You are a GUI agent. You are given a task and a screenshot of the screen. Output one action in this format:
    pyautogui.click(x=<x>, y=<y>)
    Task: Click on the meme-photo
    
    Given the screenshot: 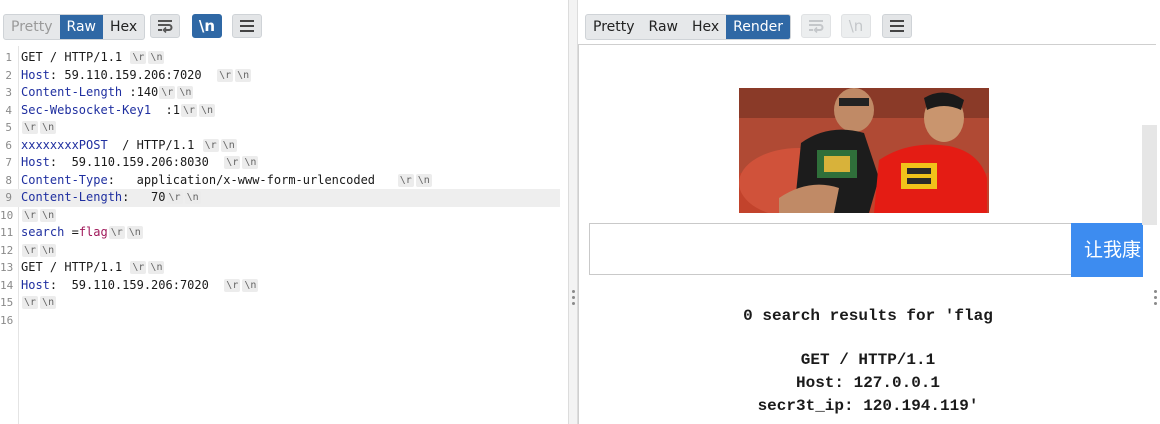 What is the action you would take?
    pyautogui.click(x=864, y=150)
    